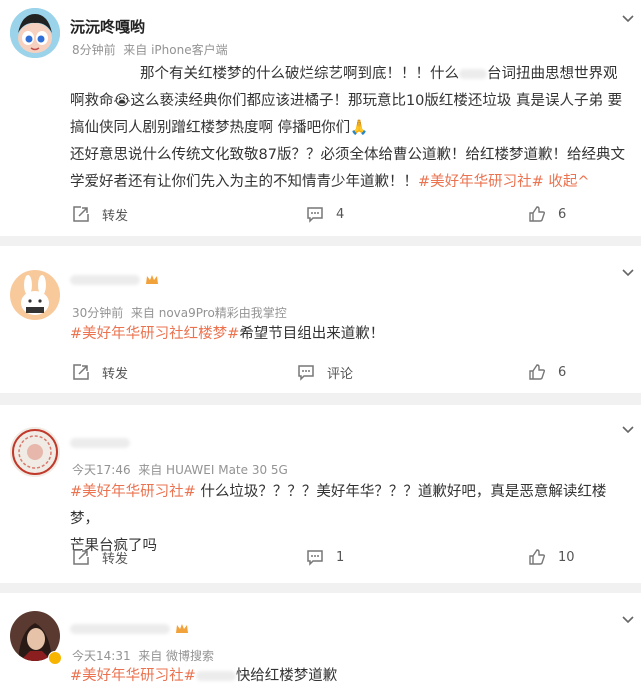  Describe the element at coordinates (55, 658) in the screenshot. I see `verified-badge` at that location.